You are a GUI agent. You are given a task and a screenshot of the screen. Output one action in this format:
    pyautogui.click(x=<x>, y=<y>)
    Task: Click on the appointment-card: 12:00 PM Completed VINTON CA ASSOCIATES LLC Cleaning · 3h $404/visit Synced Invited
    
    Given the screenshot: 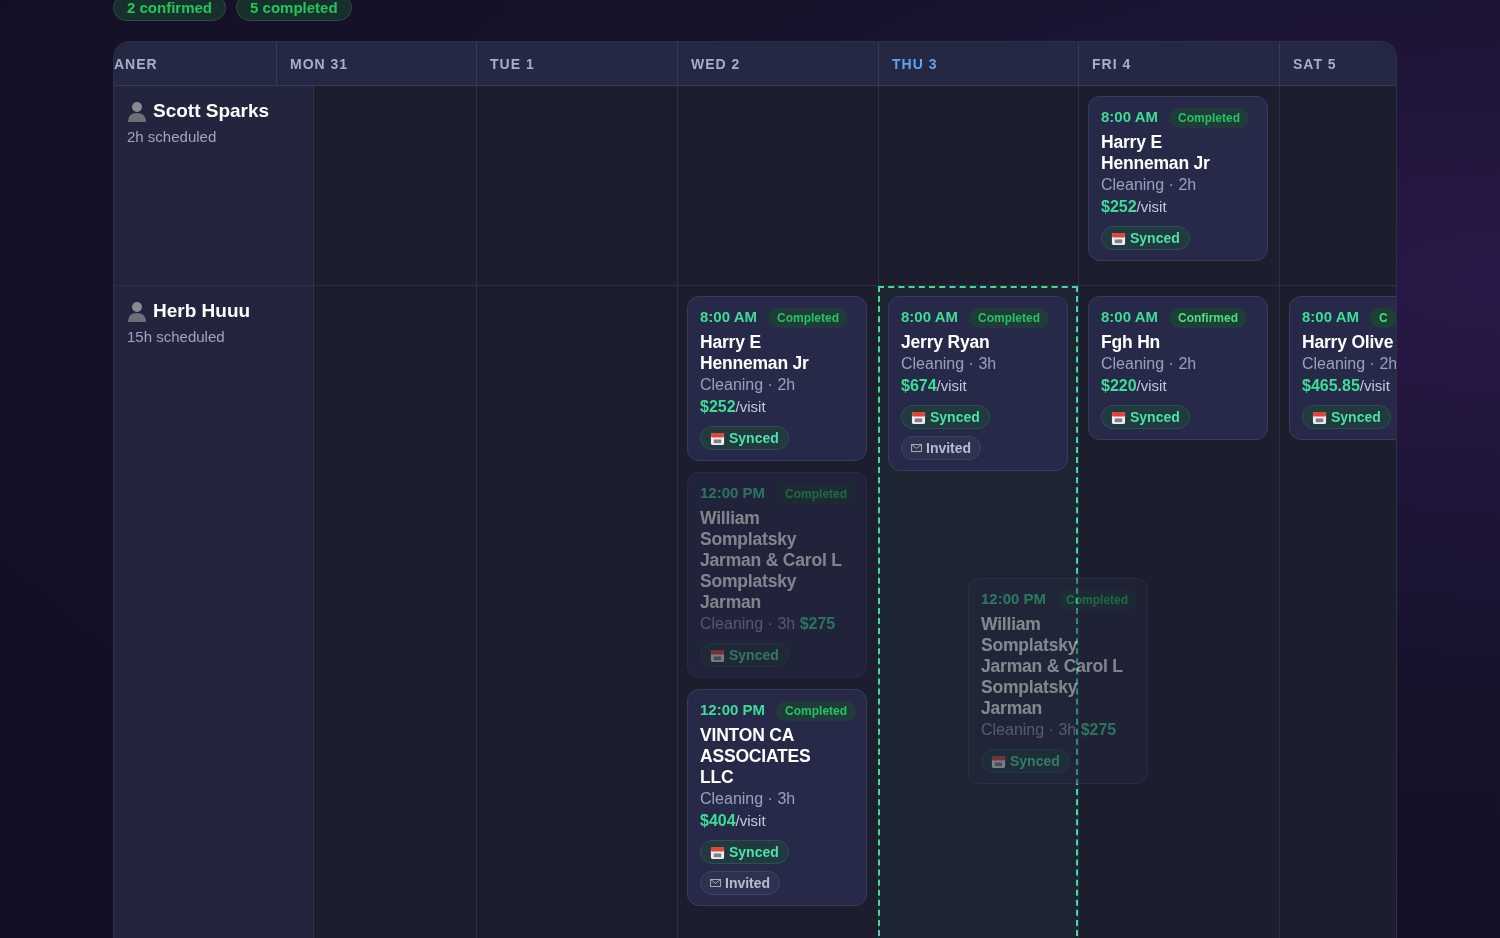 What is the action you would take?
    pyautogui.click(x=777, y=797)
    